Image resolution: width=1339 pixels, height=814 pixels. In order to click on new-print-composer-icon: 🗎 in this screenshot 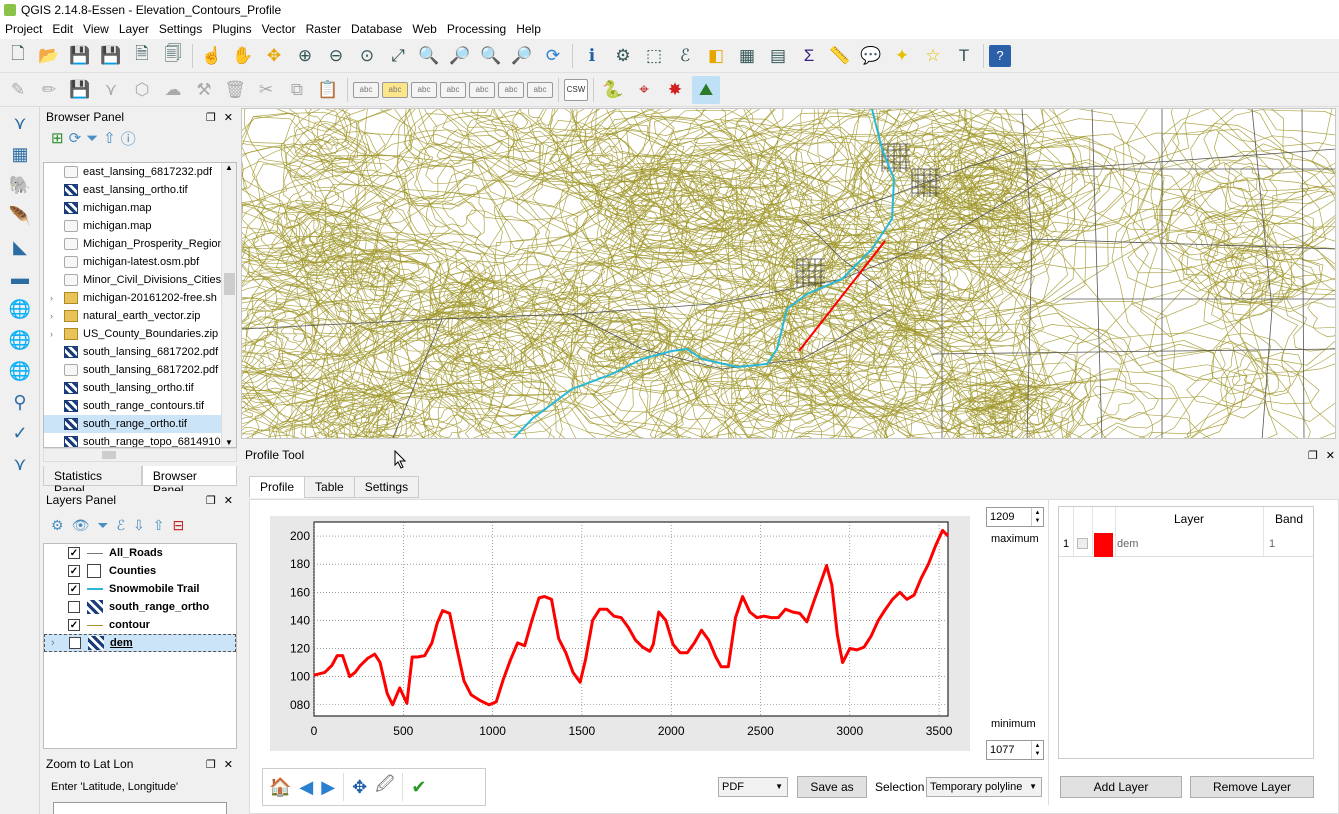, I will do `click(142, 56)`.